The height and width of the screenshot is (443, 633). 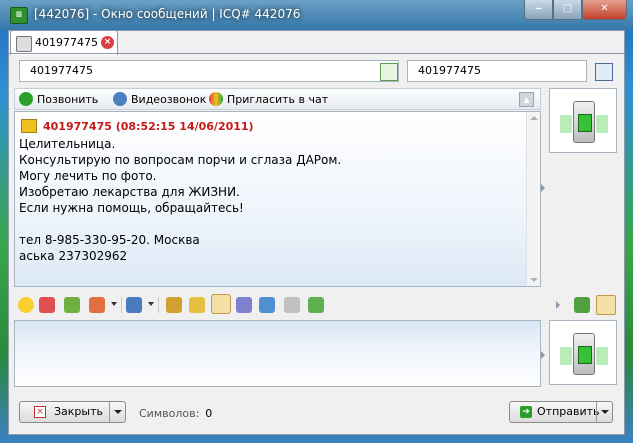 I want to click on window-title: [442076] - Окно сообщений | ICQ# 442076, so click(x=167, y=14).